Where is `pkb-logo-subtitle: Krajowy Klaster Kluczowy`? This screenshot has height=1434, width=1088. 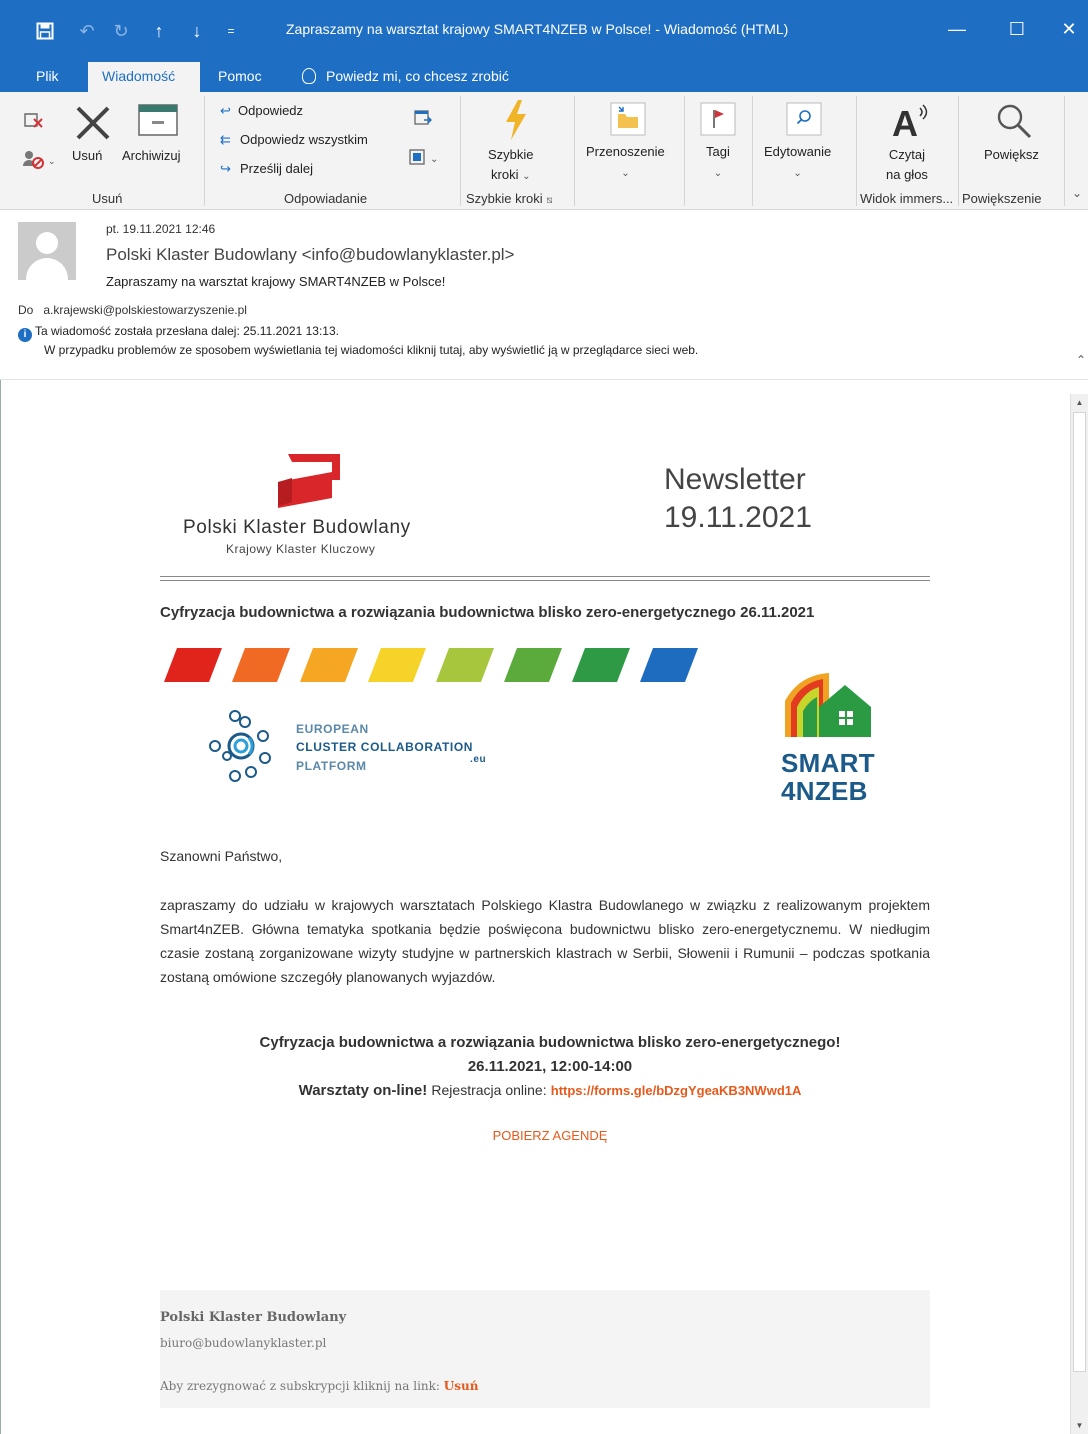 pkb-logo-subtitle: Krajowy Klaster Kluczowy is located at coordinates (301, 549).